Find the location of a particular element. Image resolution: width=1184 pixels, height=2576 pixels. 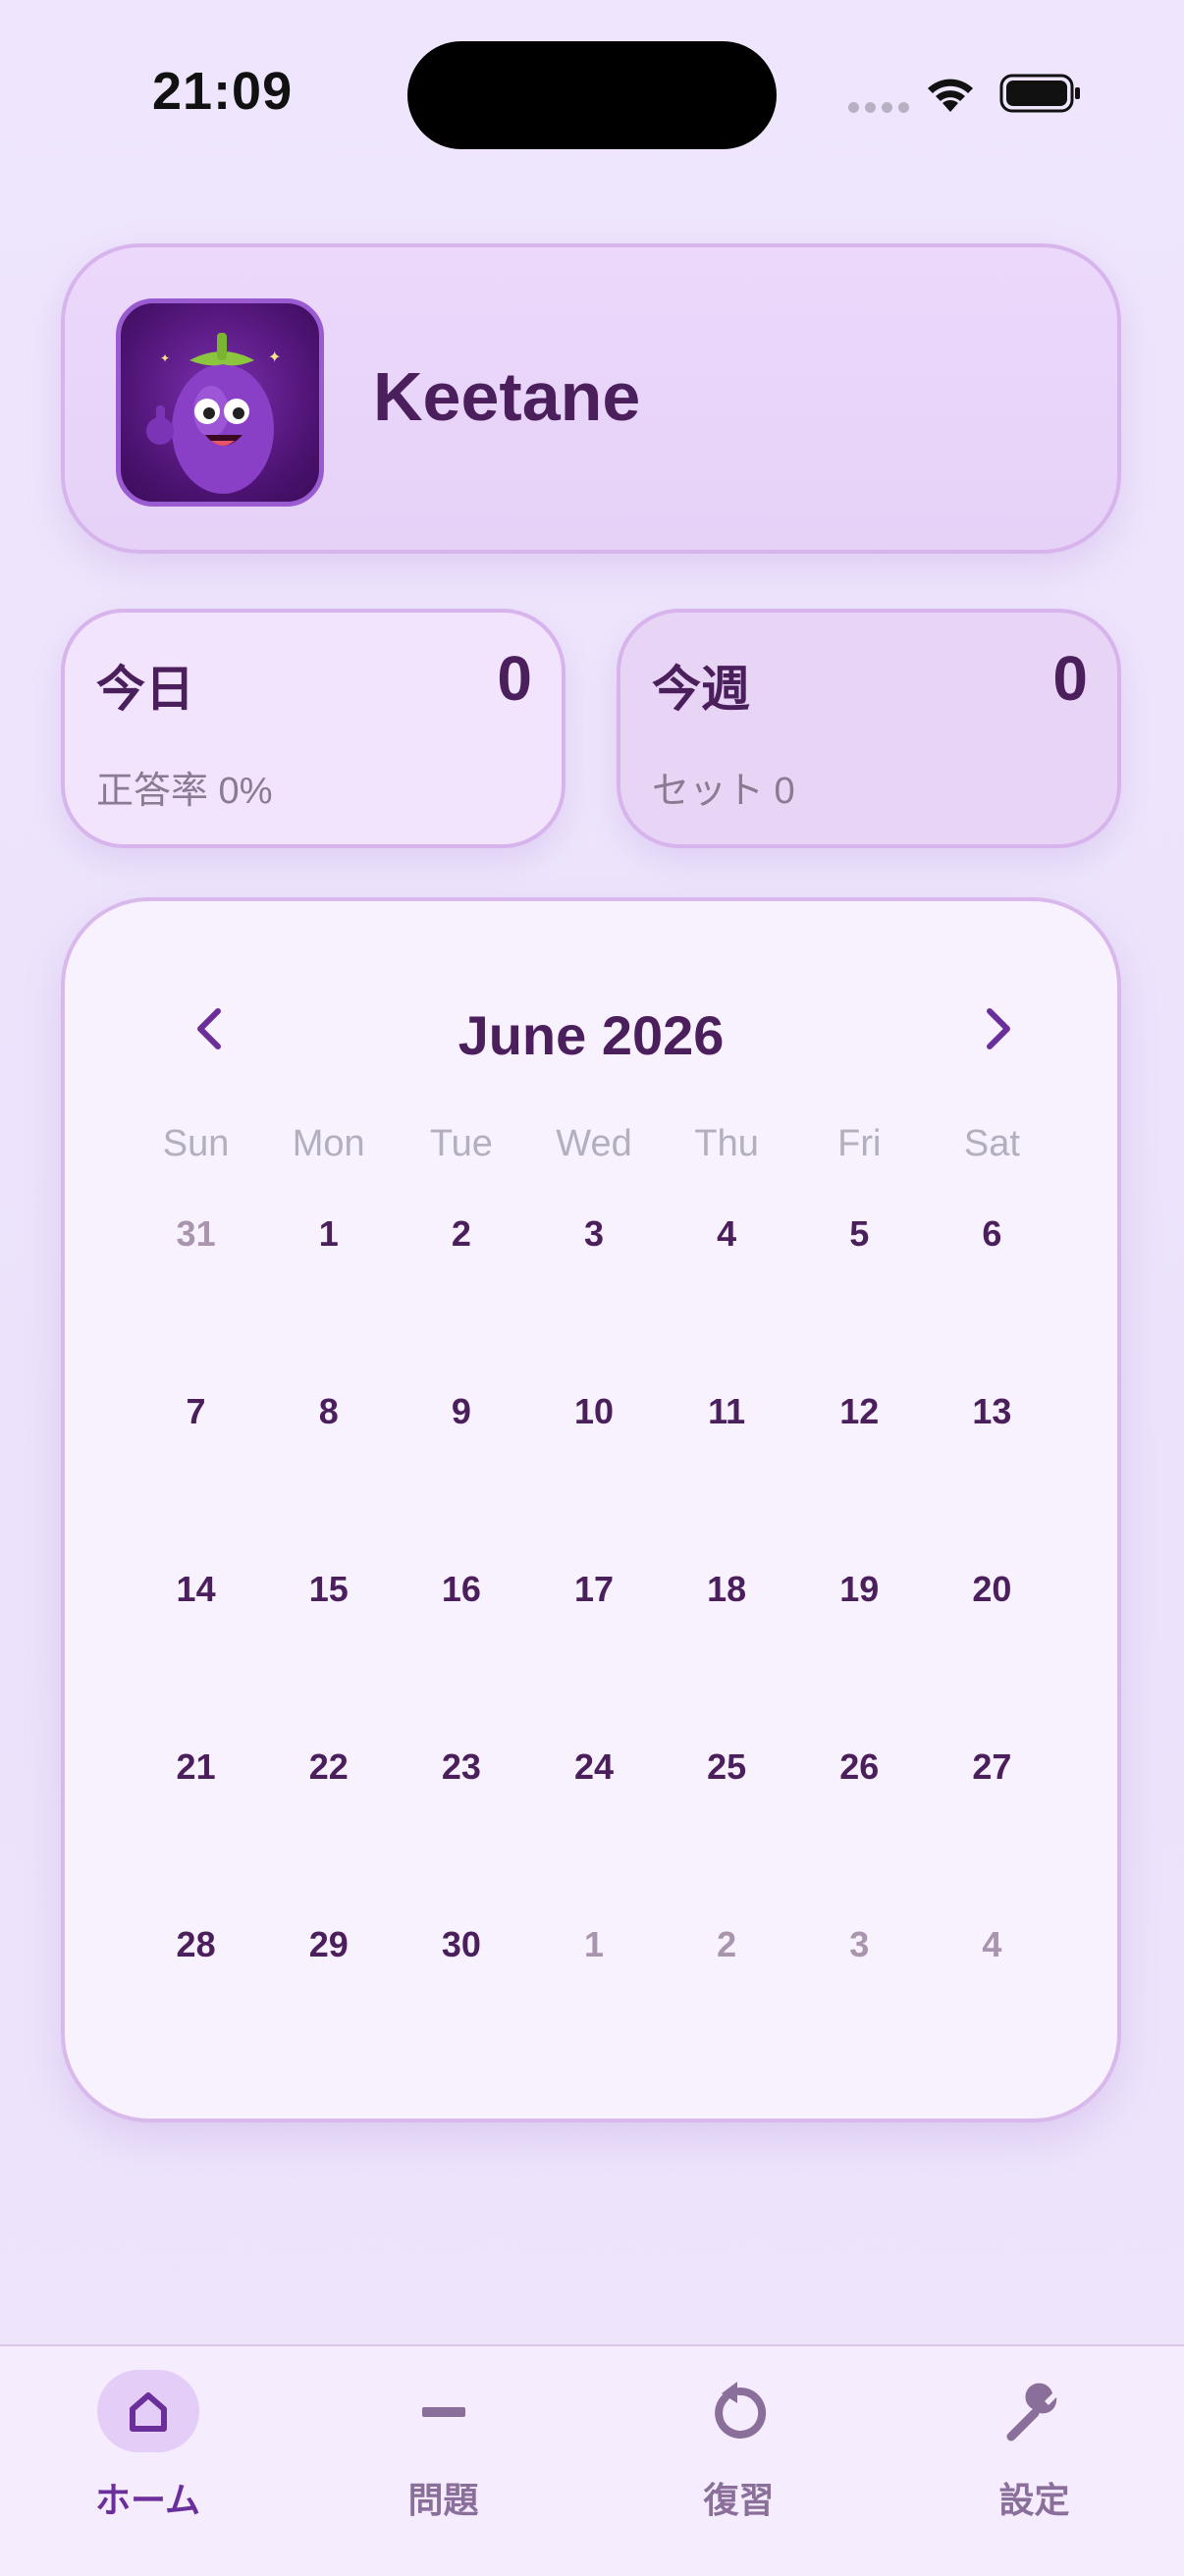

calendar-day: 24 is located at coordinates (593, 1835).